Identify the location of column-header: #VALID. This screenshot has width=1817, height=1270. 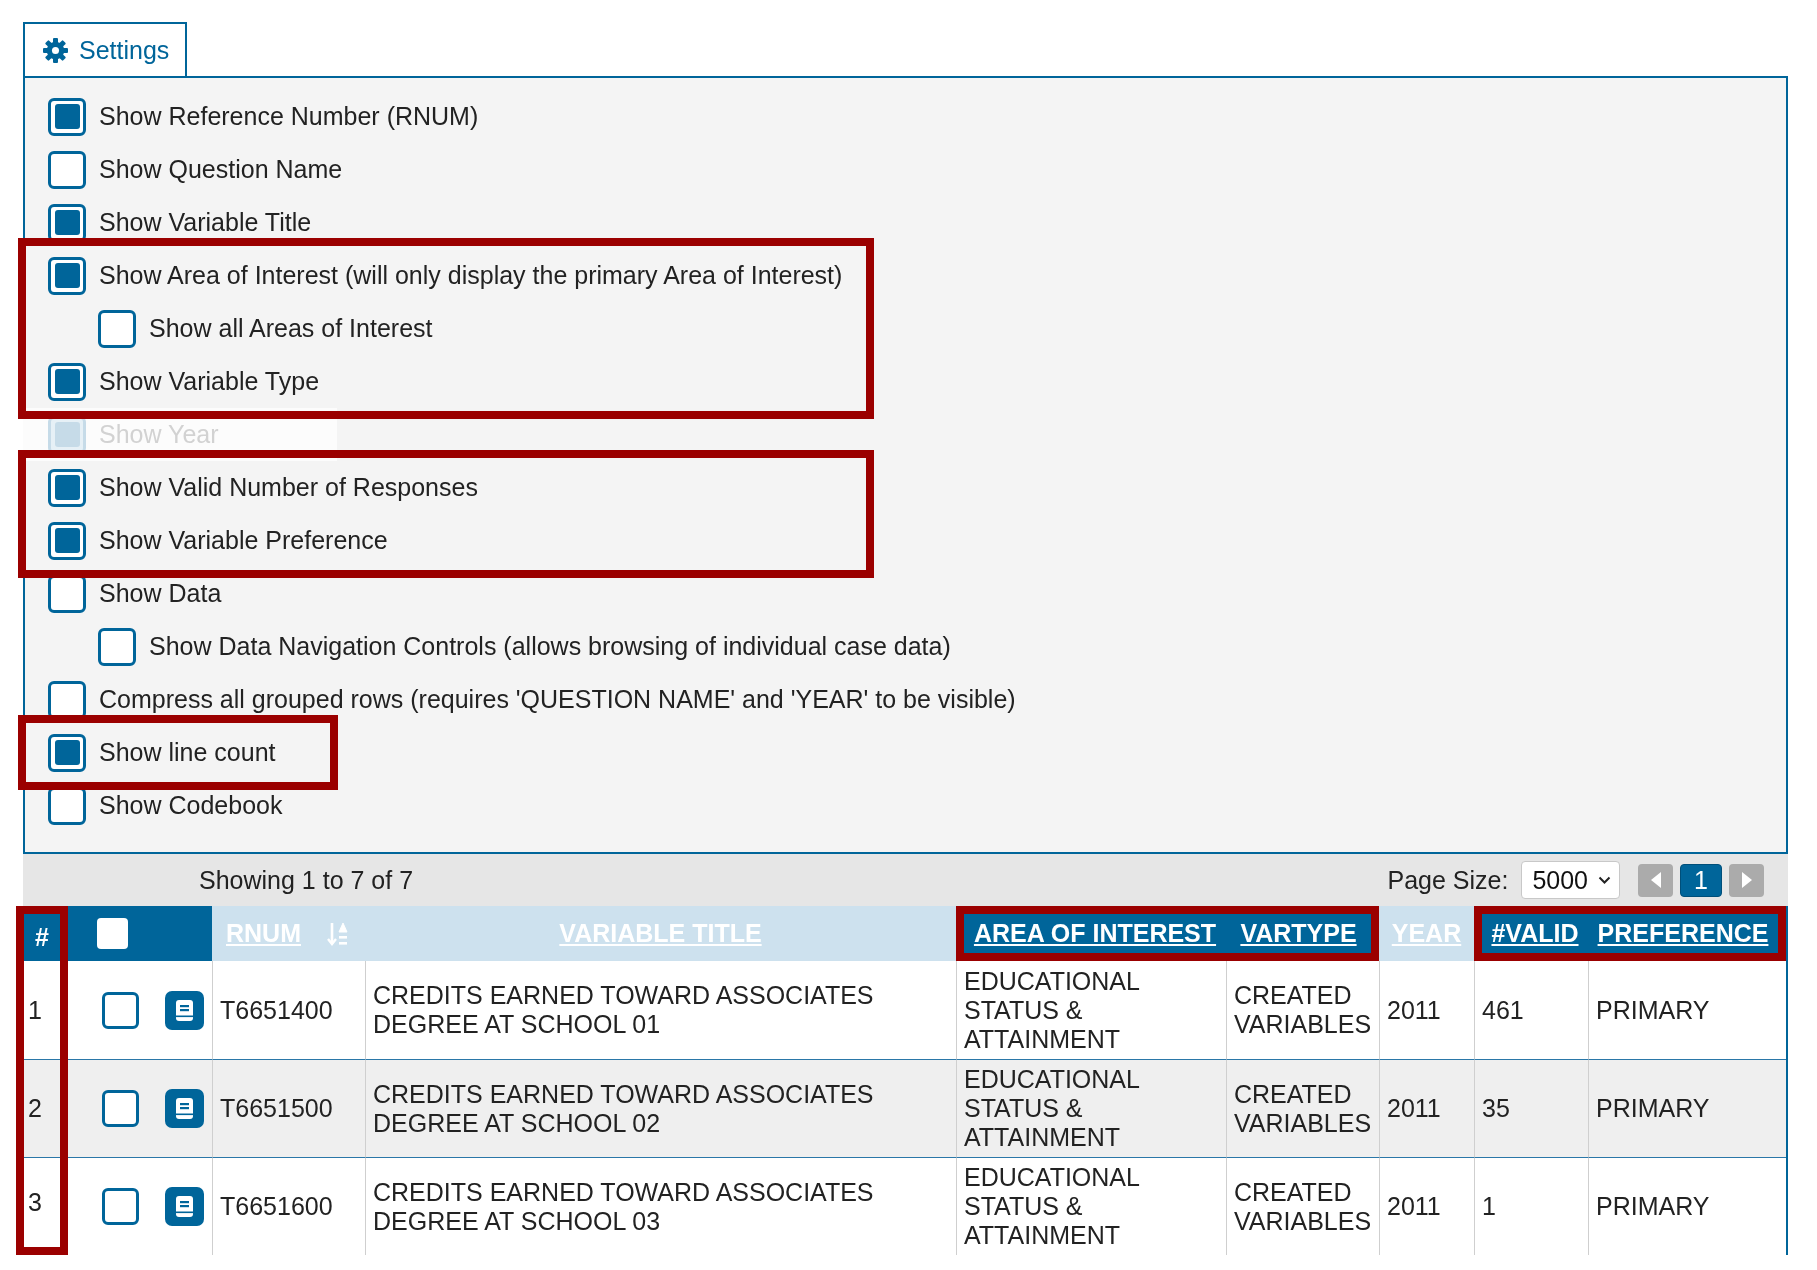
(1535, 933).